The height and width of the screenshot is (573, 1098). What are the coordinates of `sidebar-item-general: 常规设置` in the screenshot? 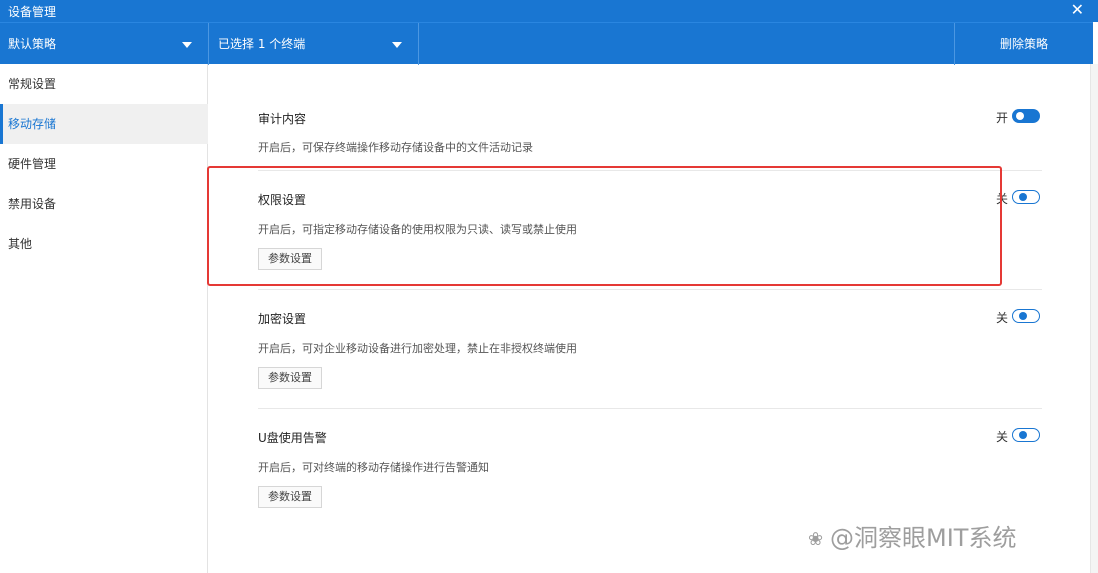 It's located at (104, 84).